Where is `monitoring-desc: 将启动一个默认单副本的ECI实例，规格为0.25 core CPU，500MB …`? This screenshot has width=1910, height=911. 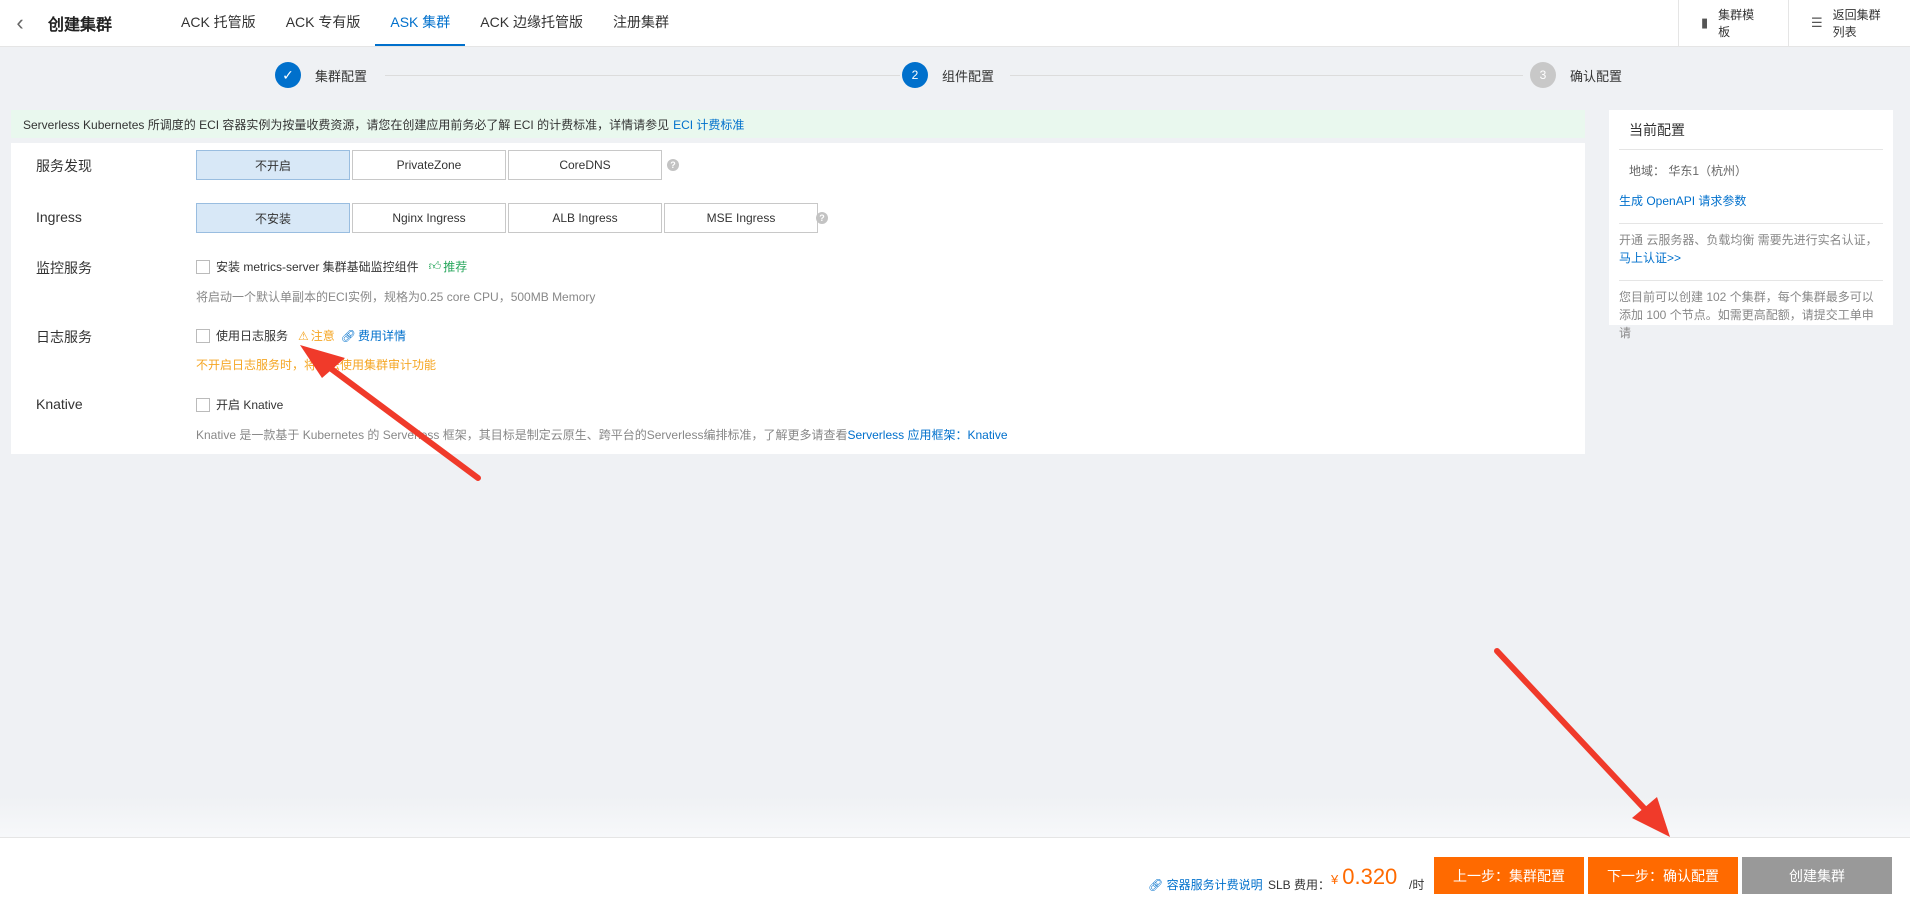
monitoring-desc: 将启动一个默认单副本的ECI实例，规格为0.25 core CPU，500MB … is located at coordinates (396, 297).